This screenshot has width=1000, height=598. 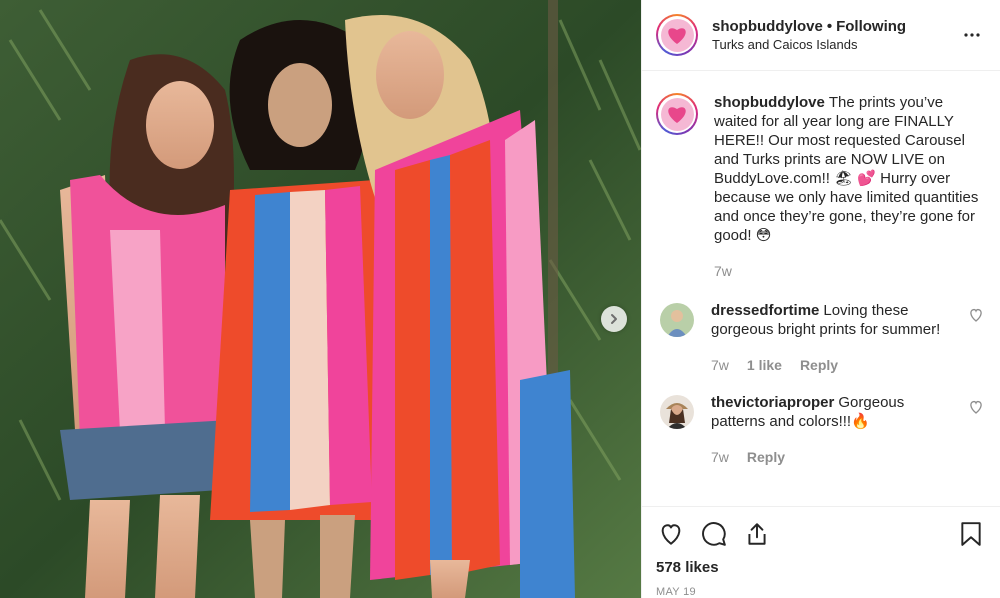 What do you see at coordinates (821, 567) in the screenshot?
I see `like-count: 578 likes` at bounding box center [821, 567].